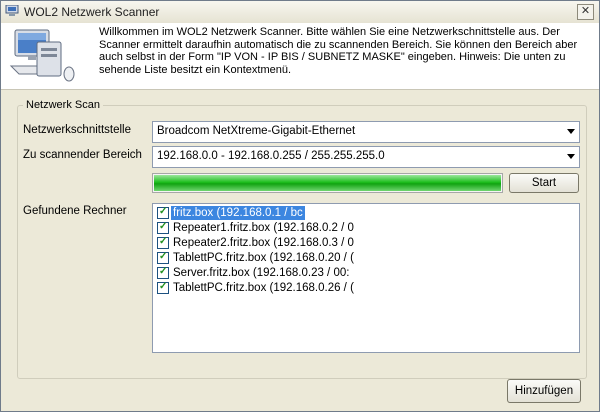 The width and height of the screenshot is (600, 412). I want to click on host-list-item: ✓ Repeater1.fritz.box (192.168.0.2 / 0, so click(365, 228).